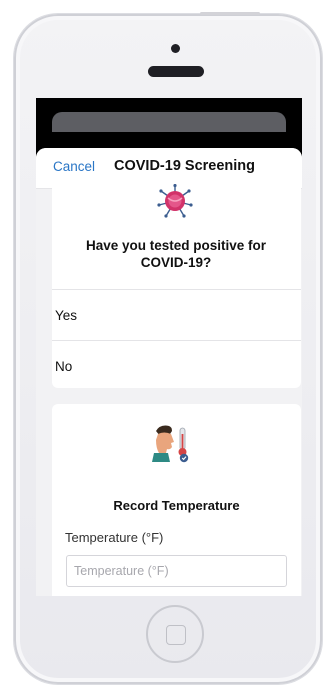 The width and height of the screenshot is (332, 687). Describe the element at coordinates (66, 315) in the screenshot. I see `option-yes-label: Yes` at that location.